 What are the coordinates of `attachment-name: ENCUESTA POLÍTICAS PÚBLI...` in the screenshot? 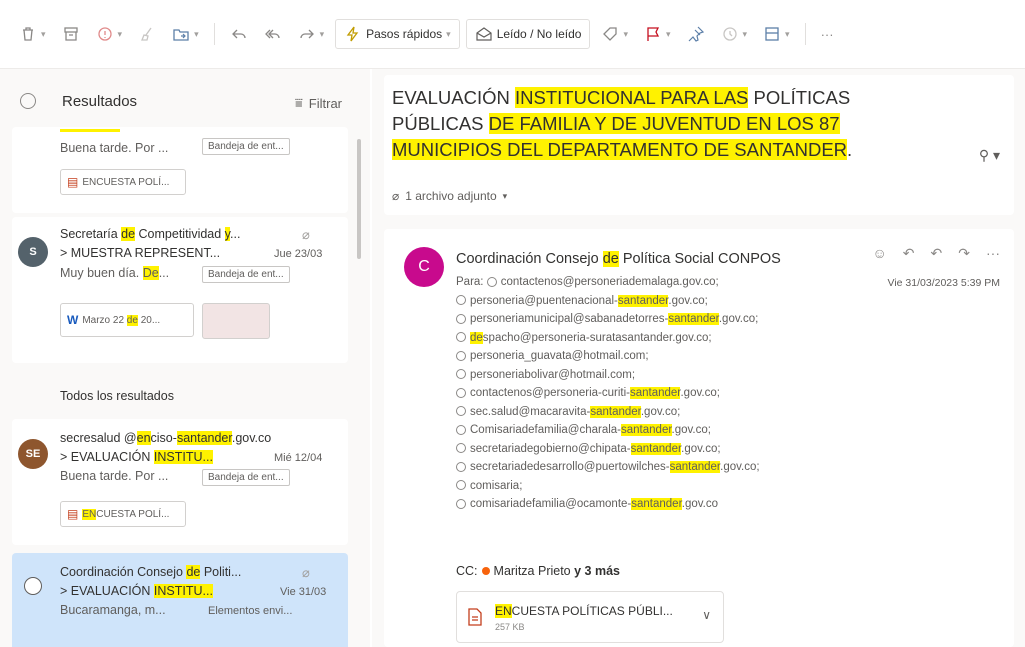 It's located at (584, 611).